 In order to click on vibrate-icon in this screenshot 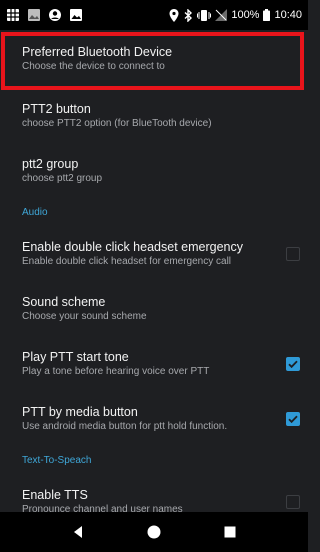, I will do `click(204, 15)`.